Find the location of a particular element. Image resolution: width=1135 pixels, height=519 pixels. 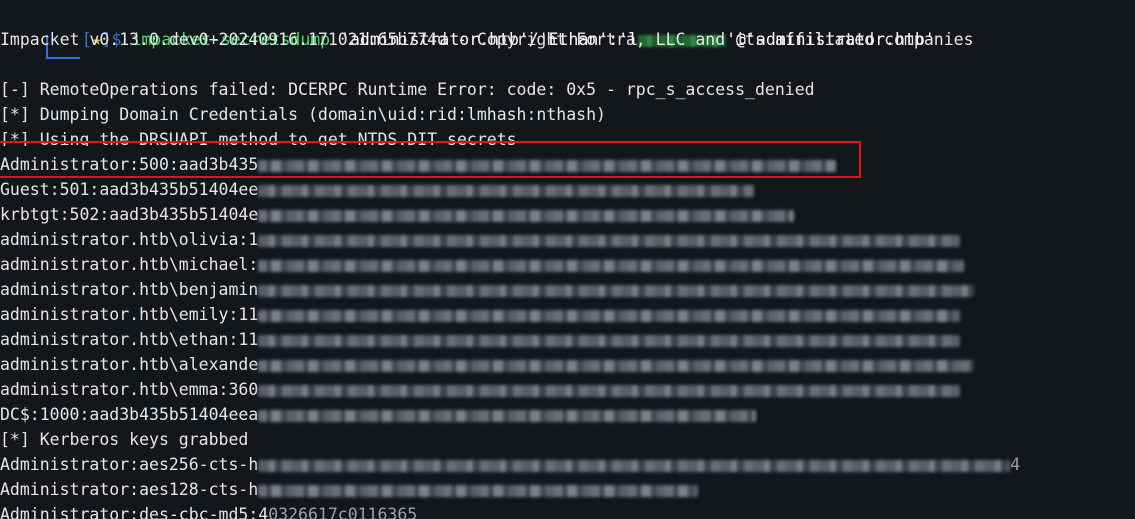

hash-prefix: administrator.htb\michael: is located at coordinates (129, 264).